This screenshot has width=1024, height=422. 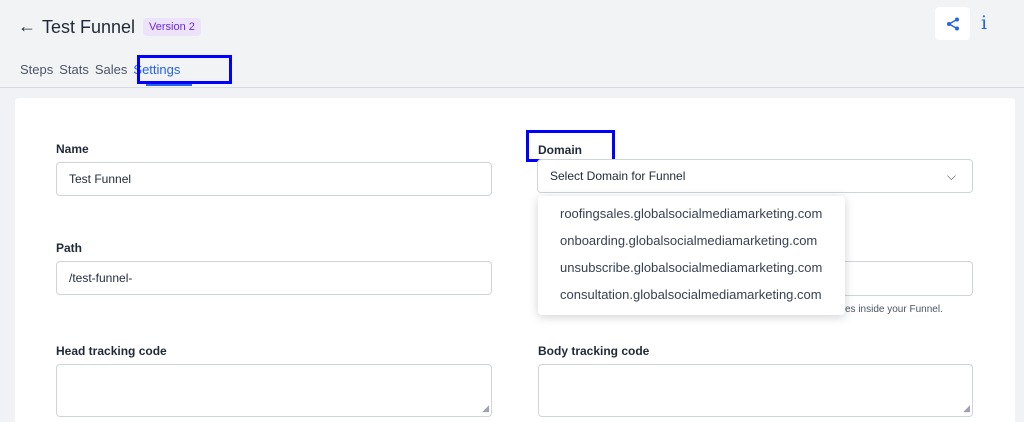 I want to click on name-field, so click(x=274, y=179).